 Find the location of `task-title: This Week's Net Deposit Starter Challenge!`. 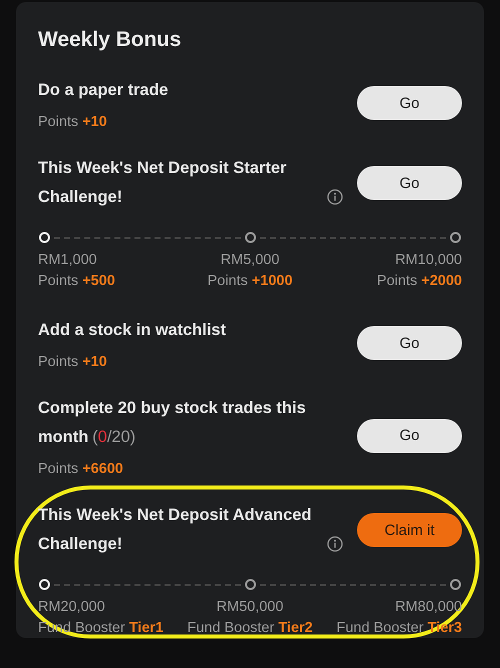

task-title: This Week's Net Deposit Starter Challenge! is located at coordinates (163, 183).